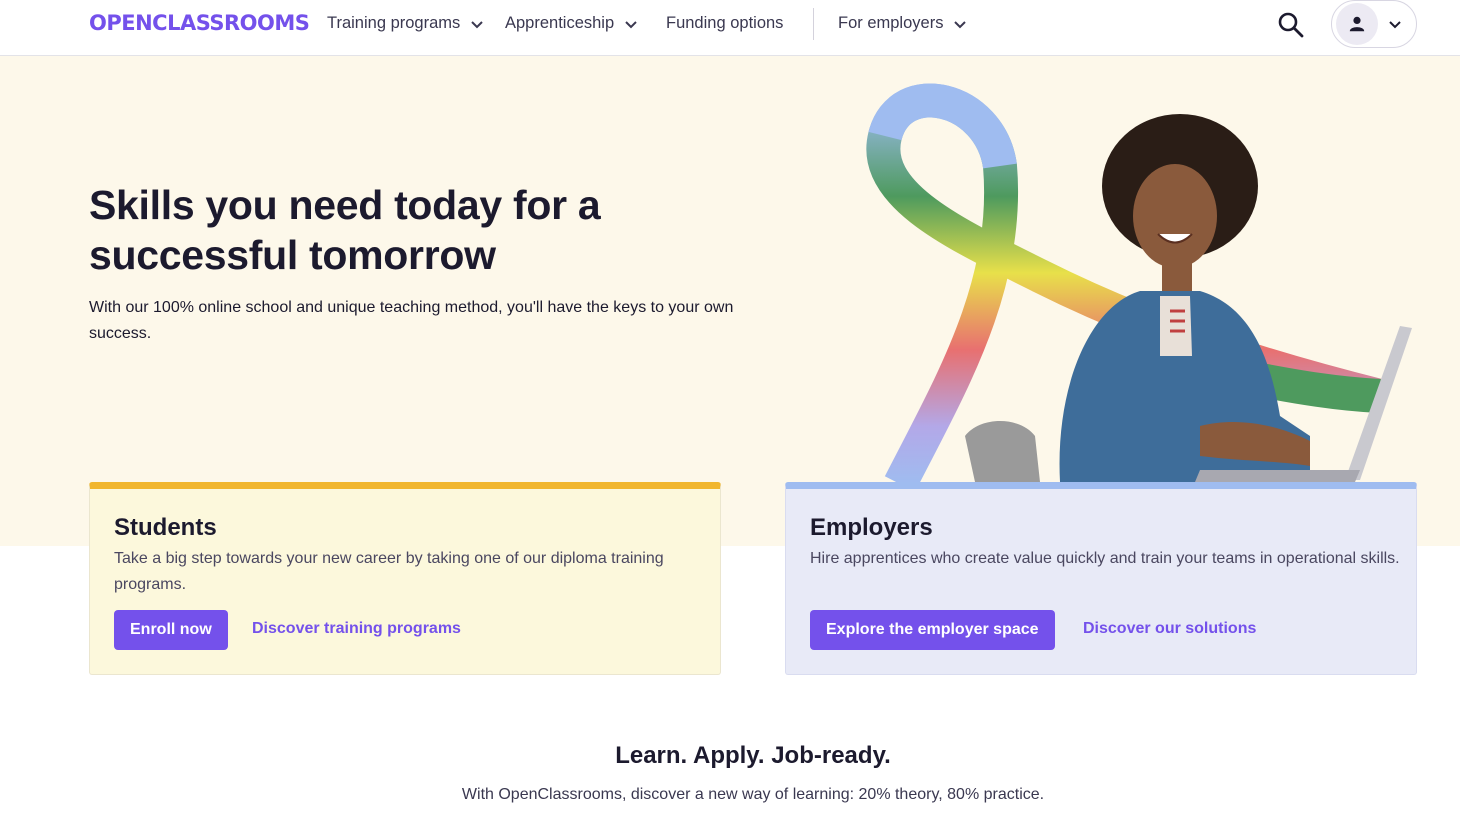 The width and height of the screenshot is (1460, 821). I want to click on nav-divider, so click(813, 24).